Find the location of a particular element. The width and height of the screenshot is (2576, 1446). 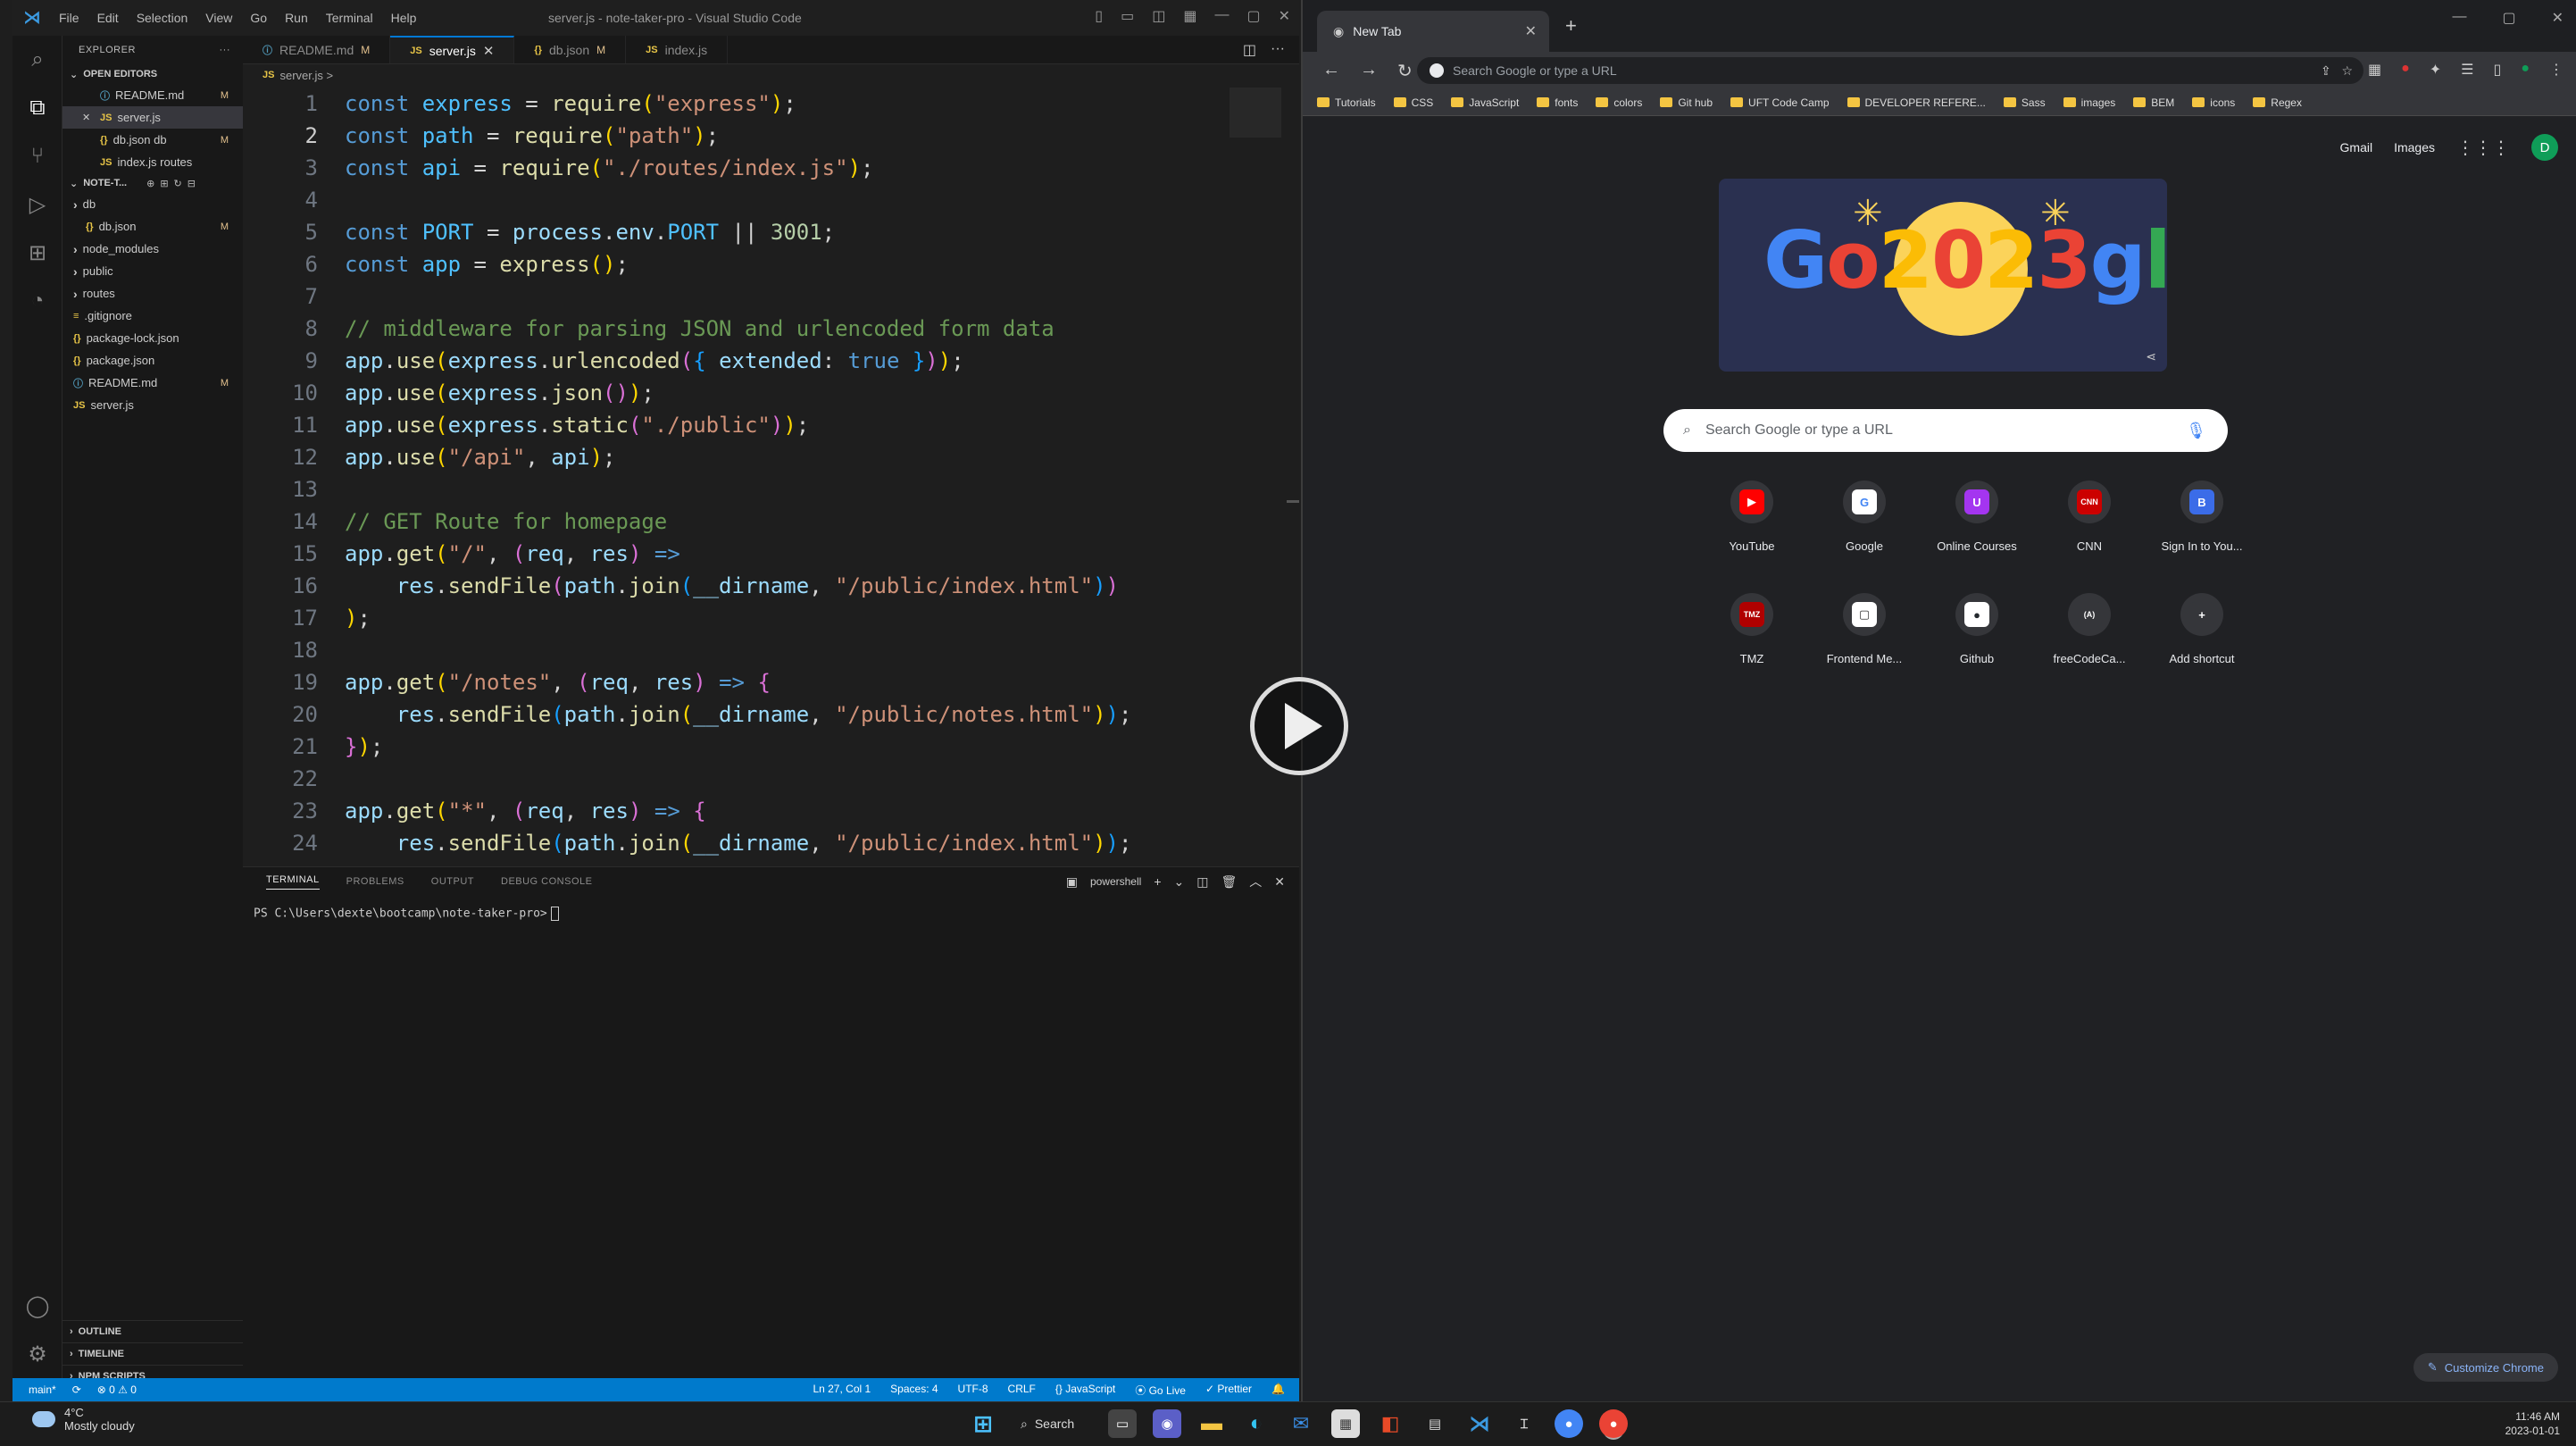

chrome-menu-icon: ⋮ is located at coordinates (2556, 70).